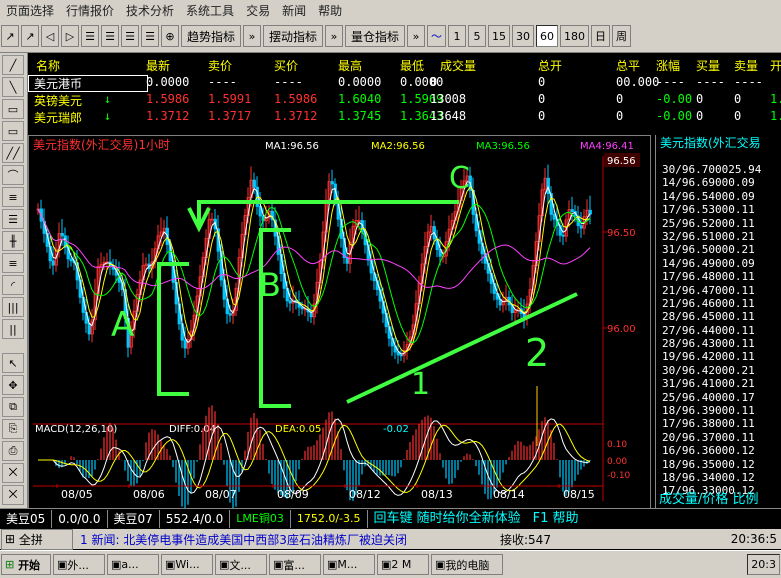 This screenshot has width=781, height=578. What do you see at coordinates (579, 494) in the screenshot?
I see `x-tick-label: 08/15` at bounding box center [579, 494].